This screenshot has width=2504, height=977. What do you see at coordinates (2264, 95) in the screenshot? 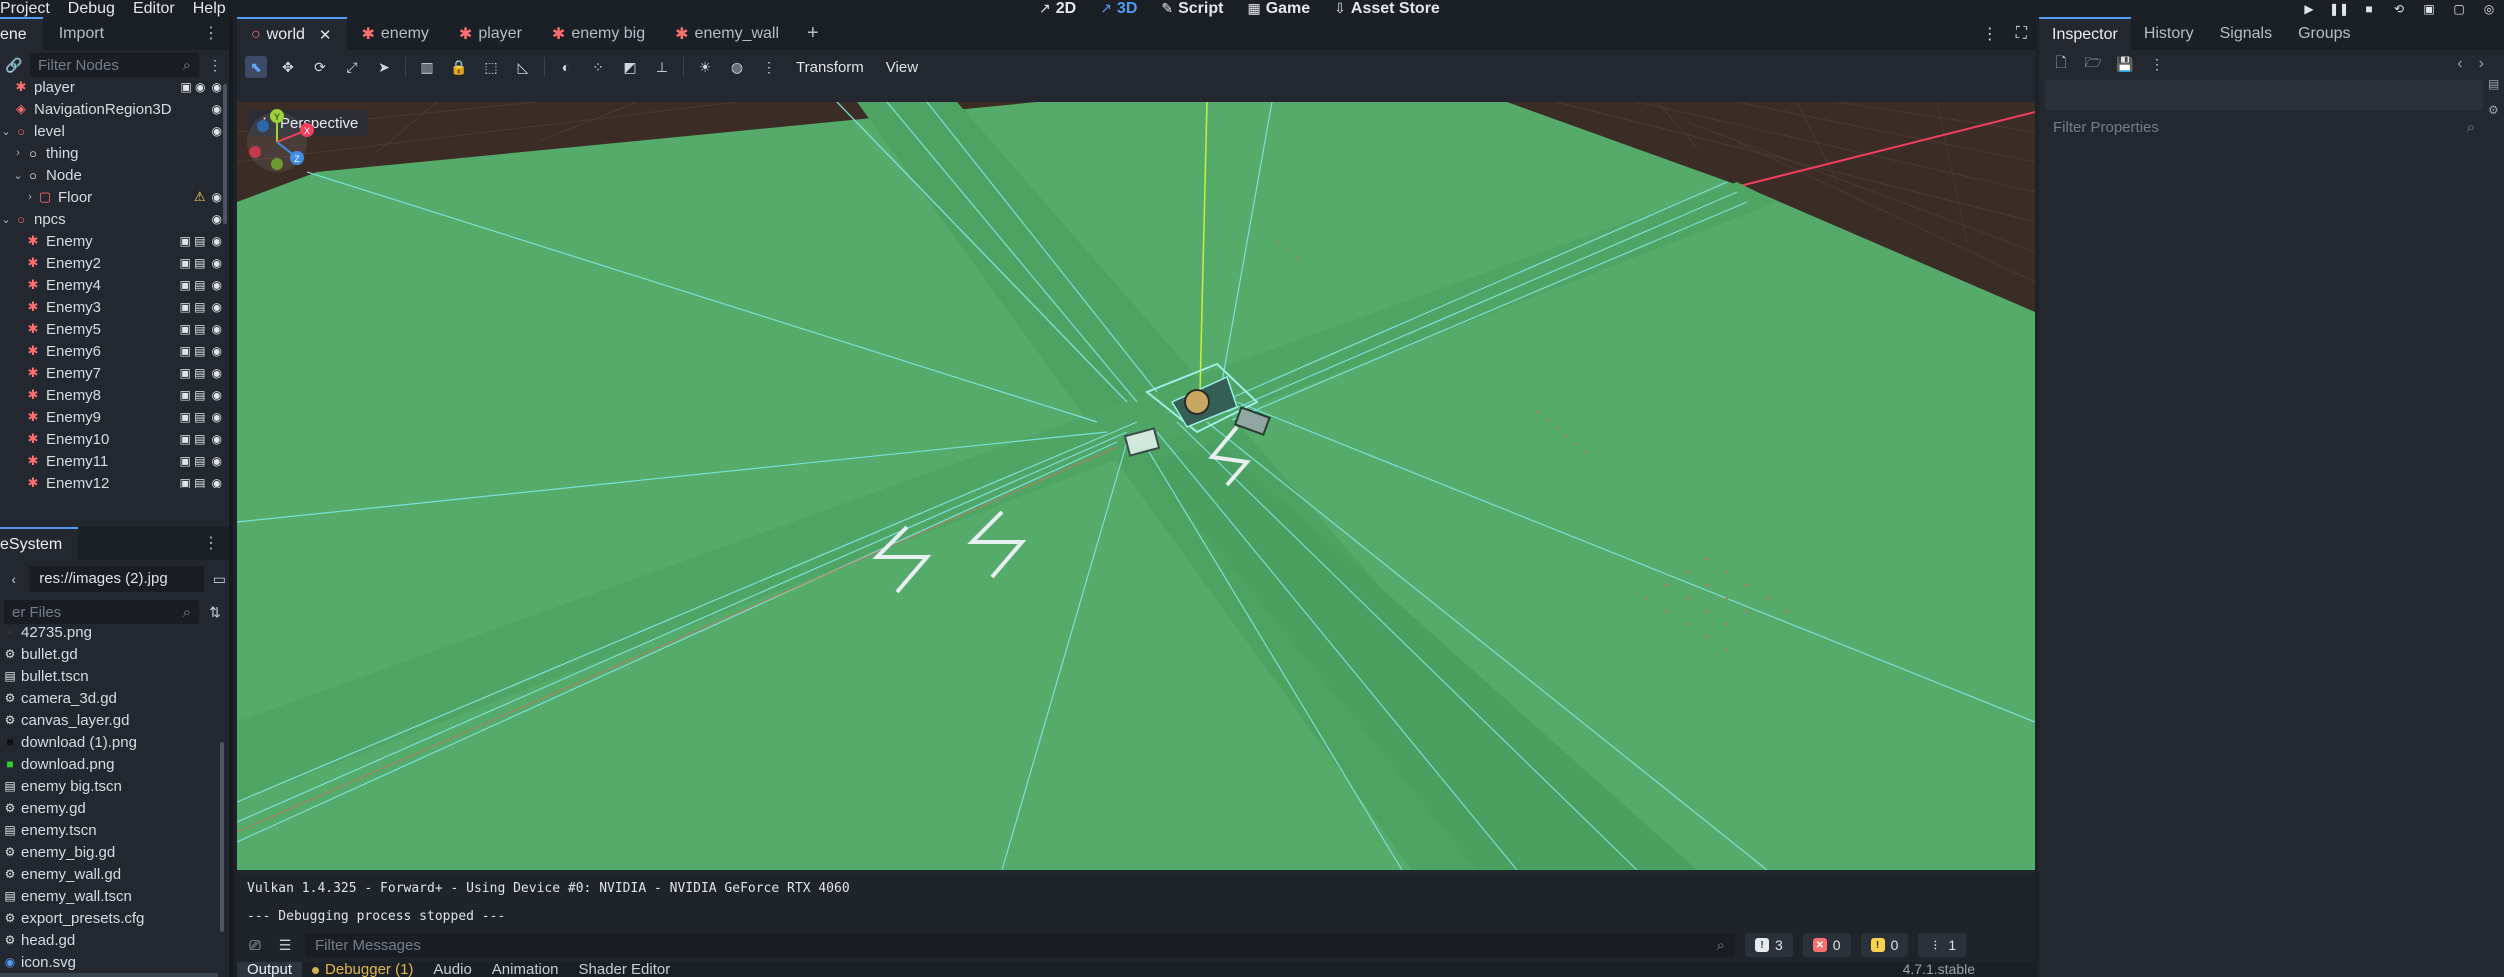
I see `object-selector` at bounding box center [2264, 95].